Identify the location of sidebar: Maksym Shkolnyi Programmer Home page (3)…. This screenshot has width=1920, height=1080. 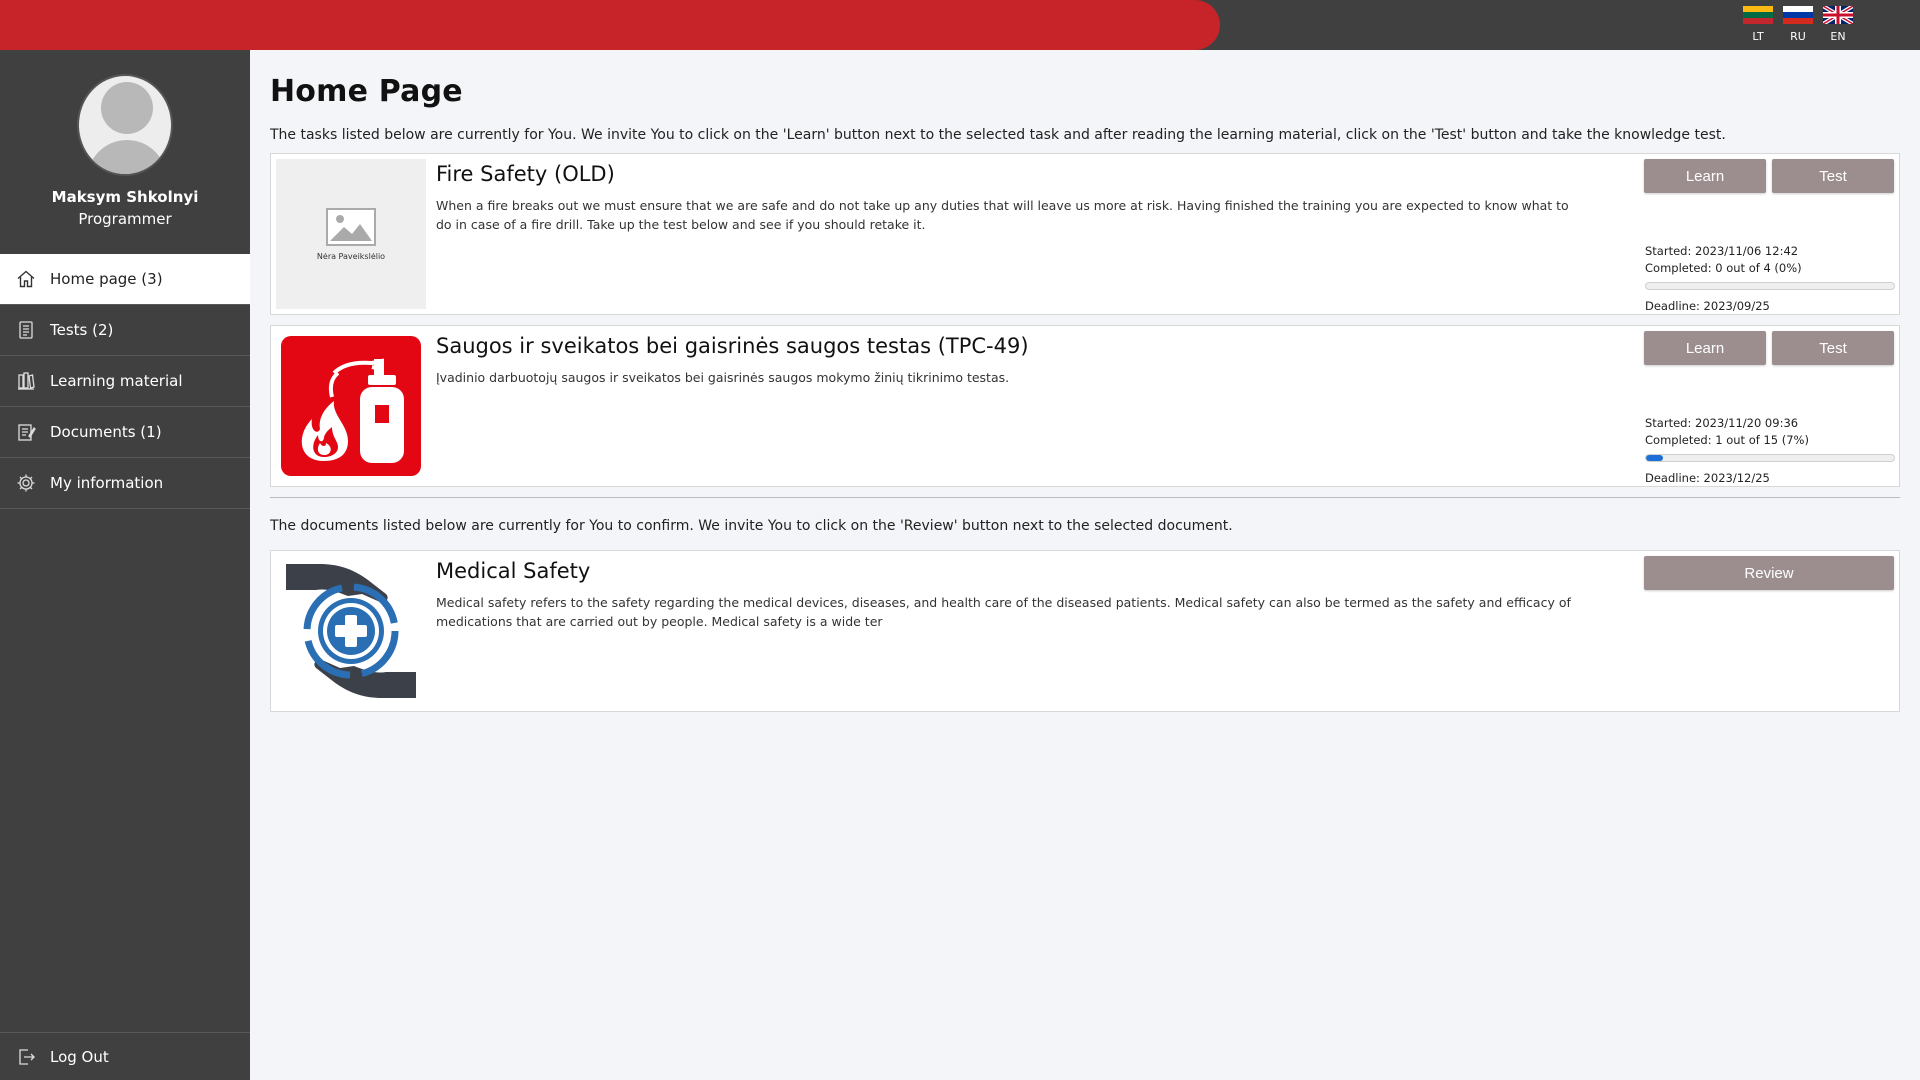
(125, 565).